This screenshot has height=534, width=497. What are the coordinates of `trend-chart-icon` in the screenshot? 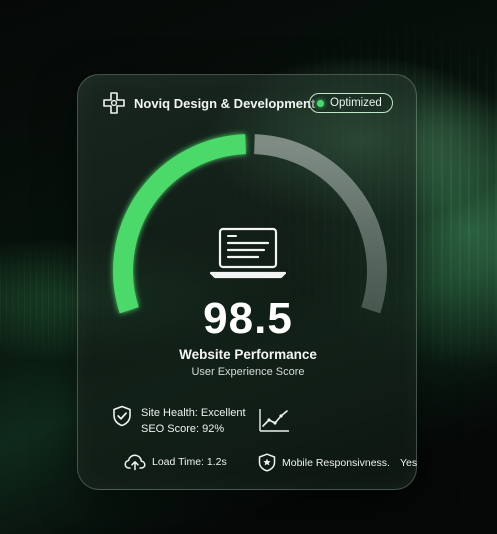 It's located at (274, 420).